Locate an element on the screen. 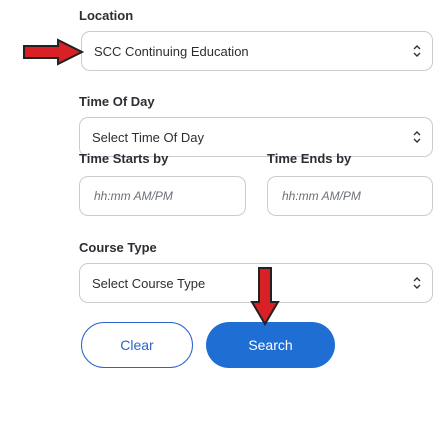 The image size is (443, 427). course-type-select-value: Select Course Type is located at coordinates (149, 283).